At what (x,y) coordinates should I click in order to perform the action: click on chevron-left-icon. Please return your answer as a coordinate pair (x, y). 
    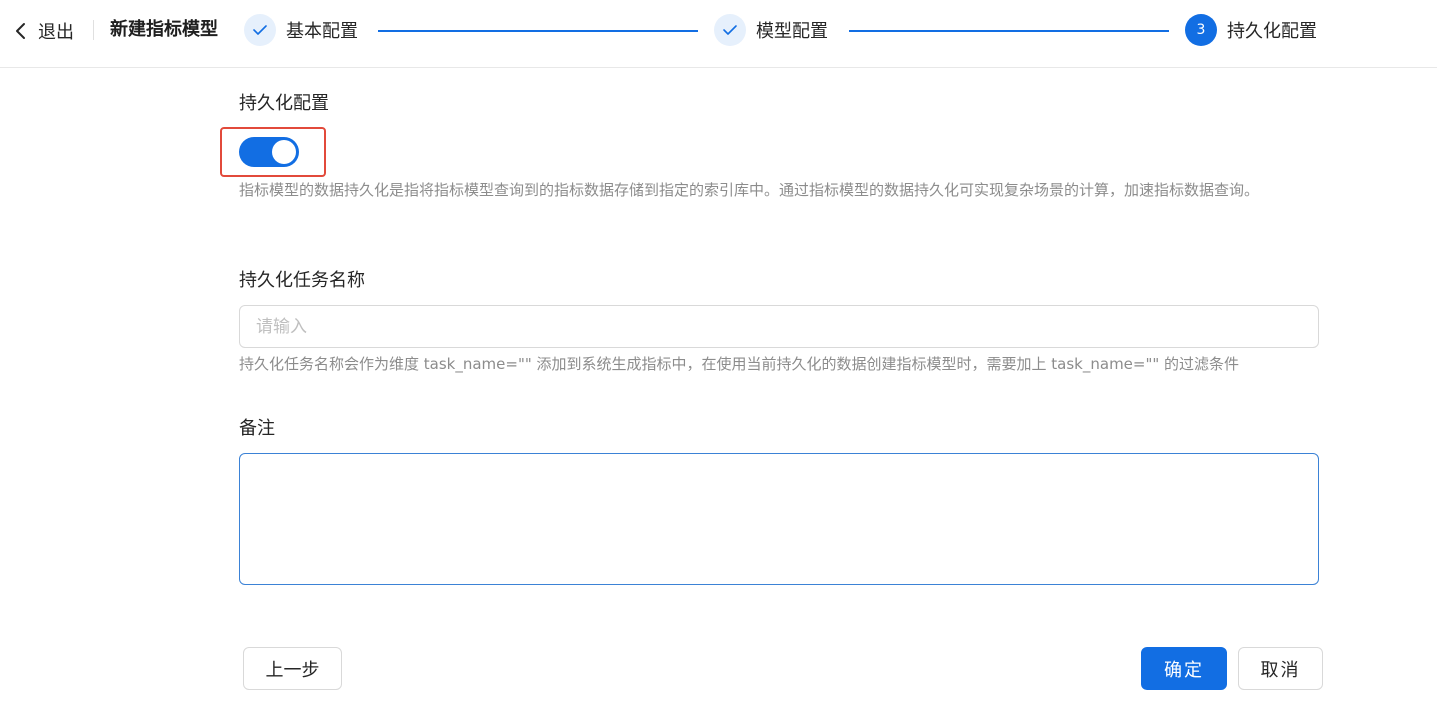
    Looking at the image, I should click on (20, 31).